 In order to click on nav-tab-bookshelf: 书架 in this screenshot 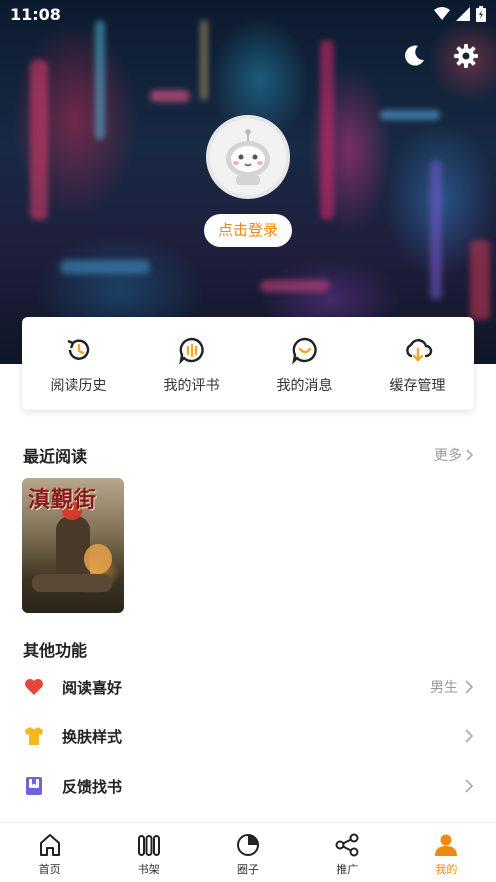, I will do `click(148, 852)`.